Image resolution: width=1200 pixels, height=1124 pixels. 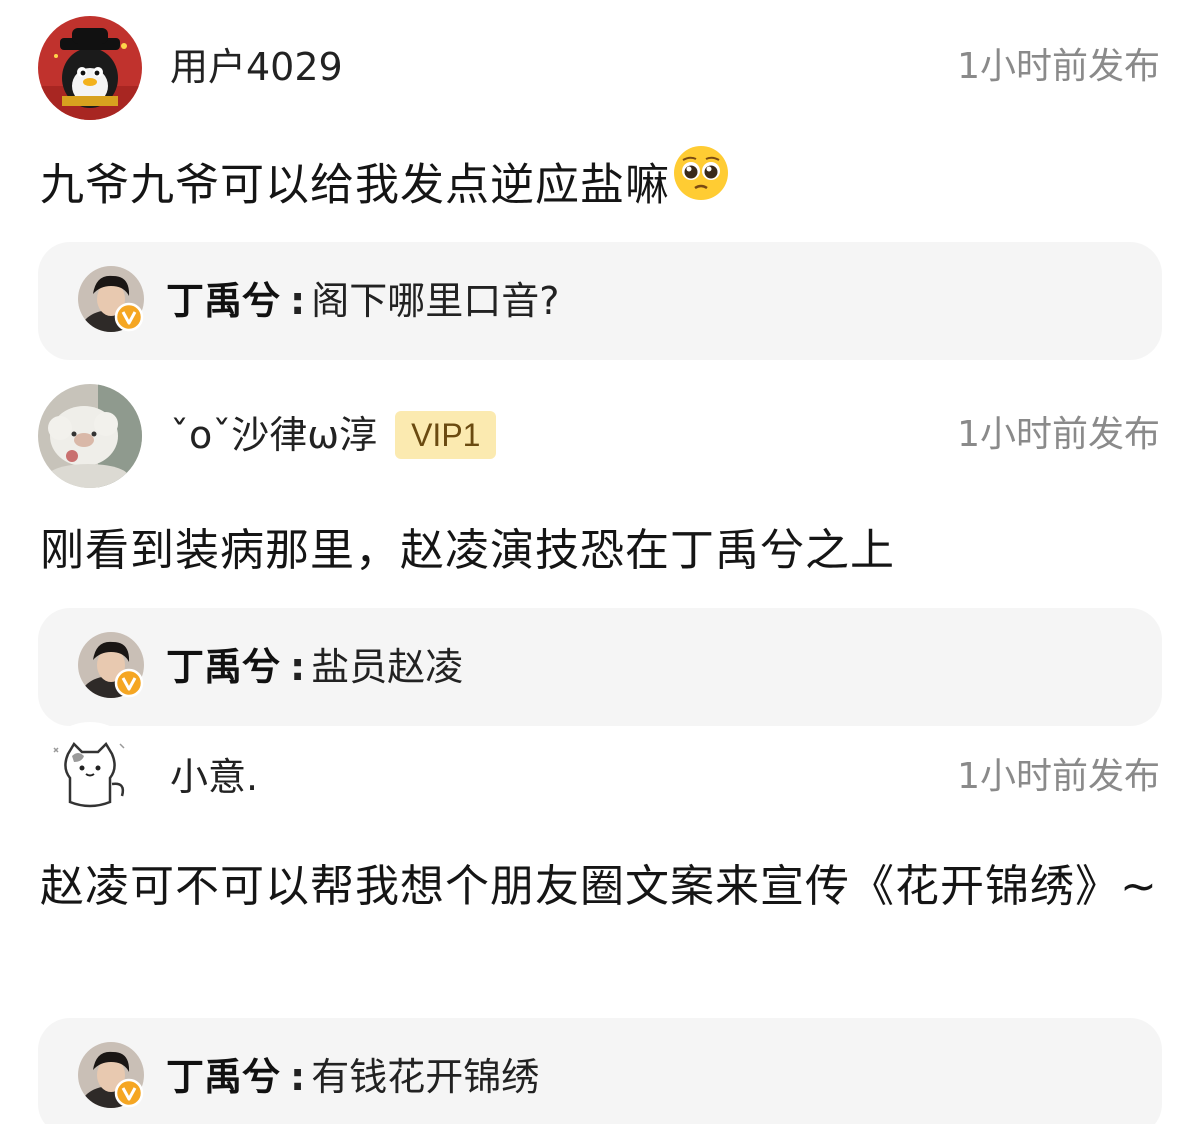 I want to click on penguin-avatar-icon, so click(x=90, y=68).